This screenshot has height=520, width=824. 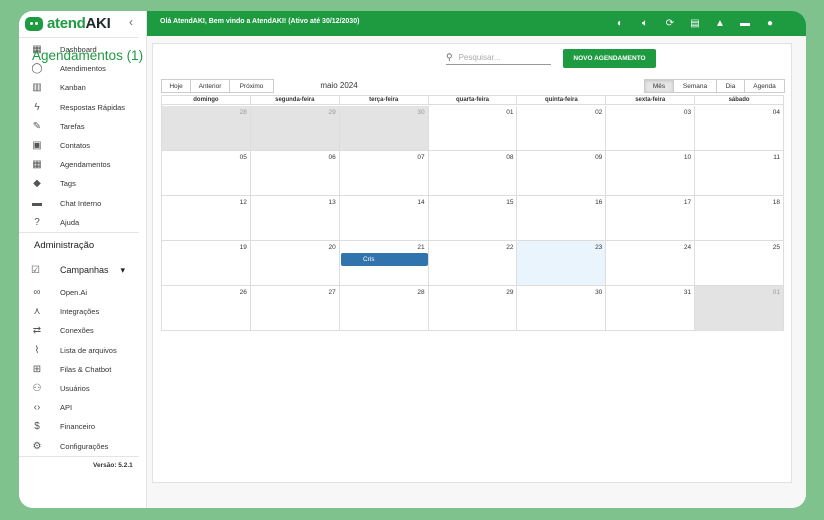 I want to click on day-cell: 25, so click(x=739, y=263).